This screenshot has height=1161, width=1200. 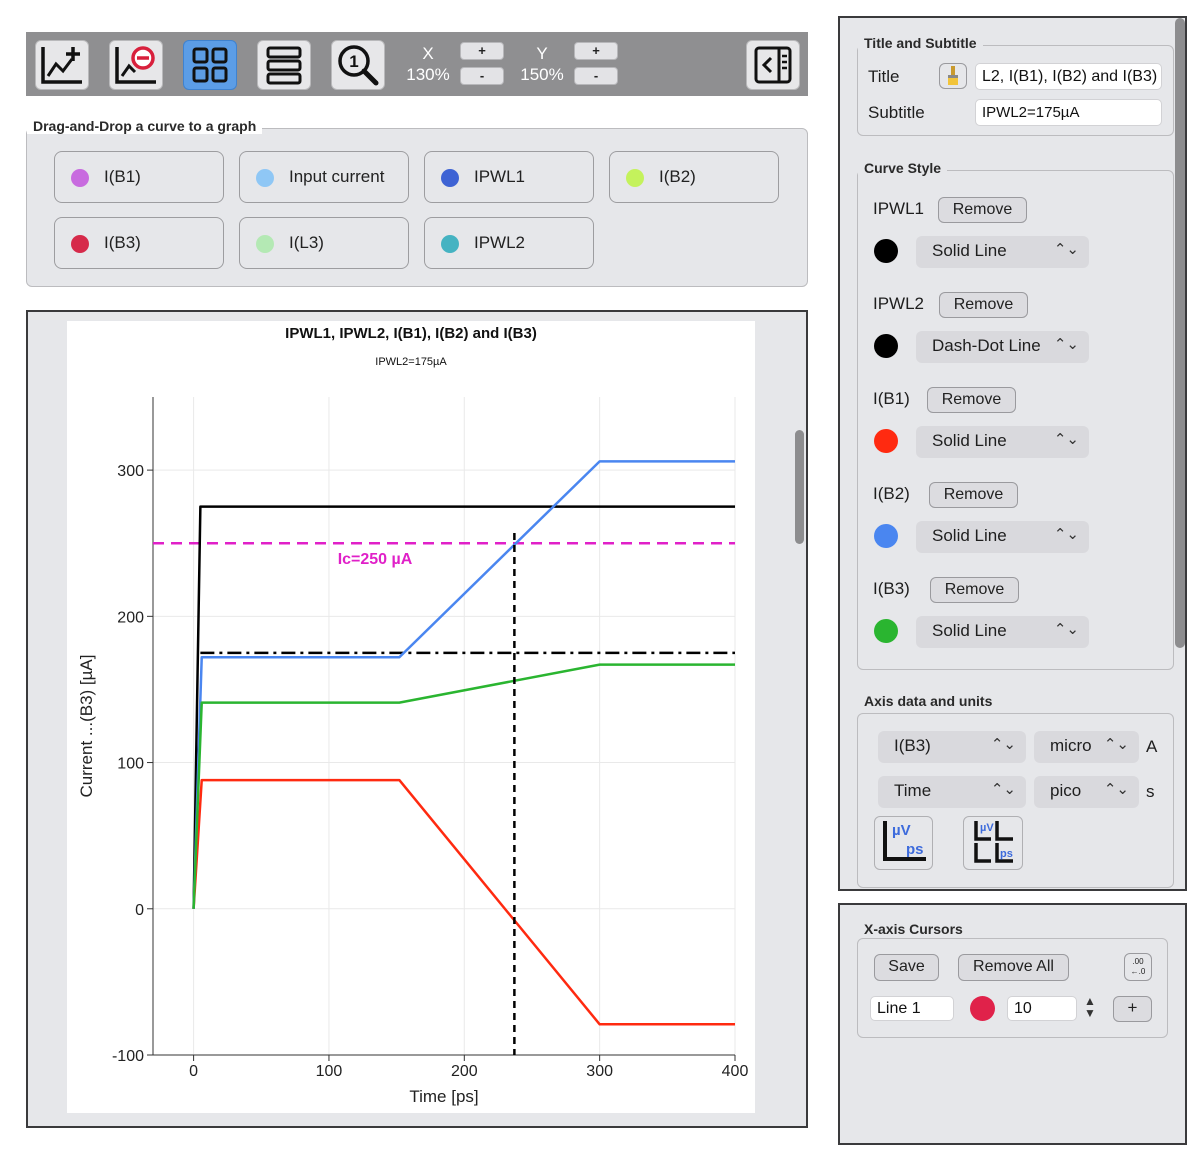 What do you see at coordinates (906, 967) in the screenshot?
I see `save-cursor-button: Save` at bounding box center [906, 967].